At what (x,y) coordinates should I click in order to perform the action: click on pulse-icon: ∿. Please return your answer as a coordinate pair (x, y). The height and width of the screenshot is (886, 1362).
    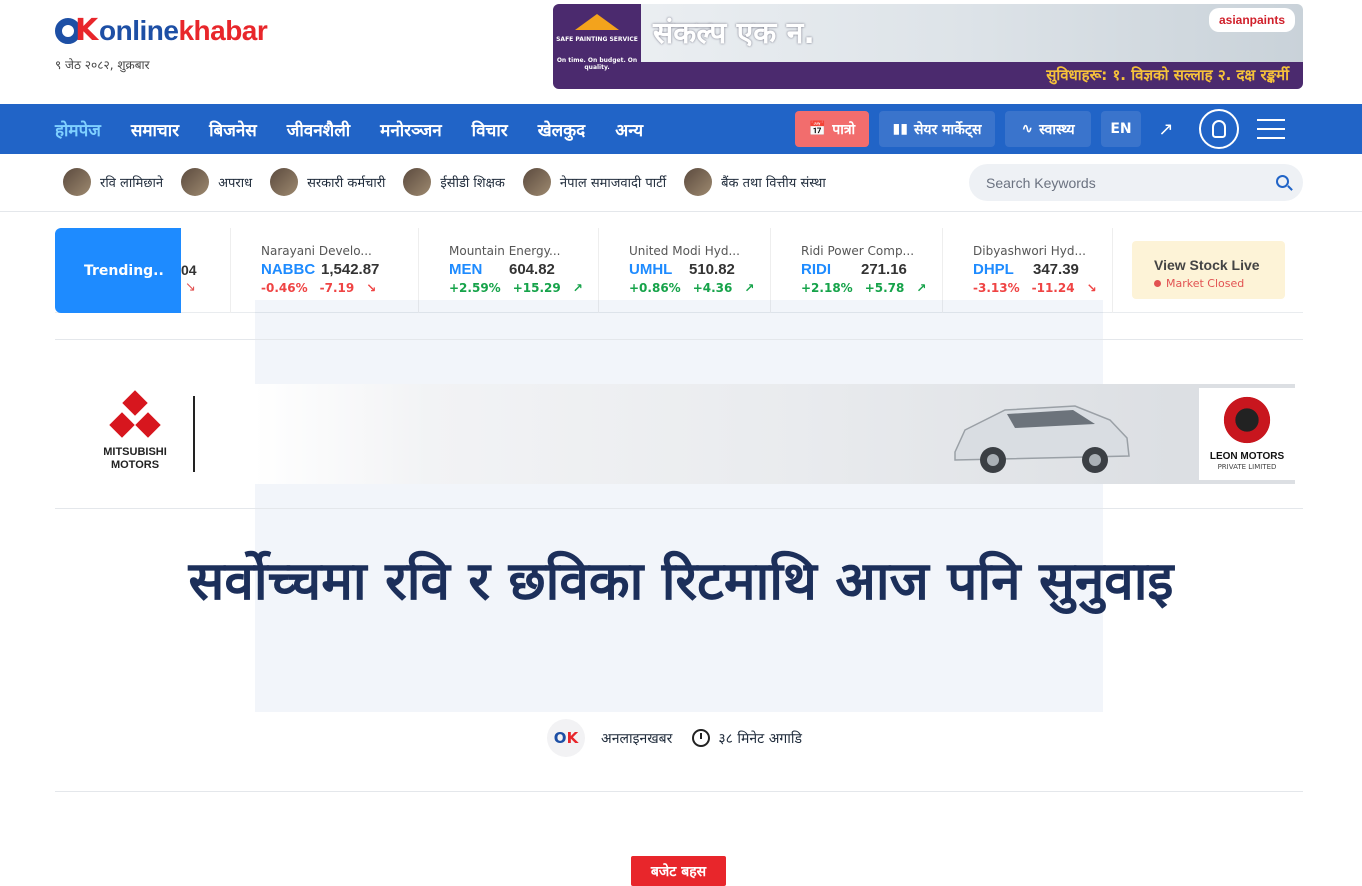
    Looking at the image, I should click on (1027, 129).